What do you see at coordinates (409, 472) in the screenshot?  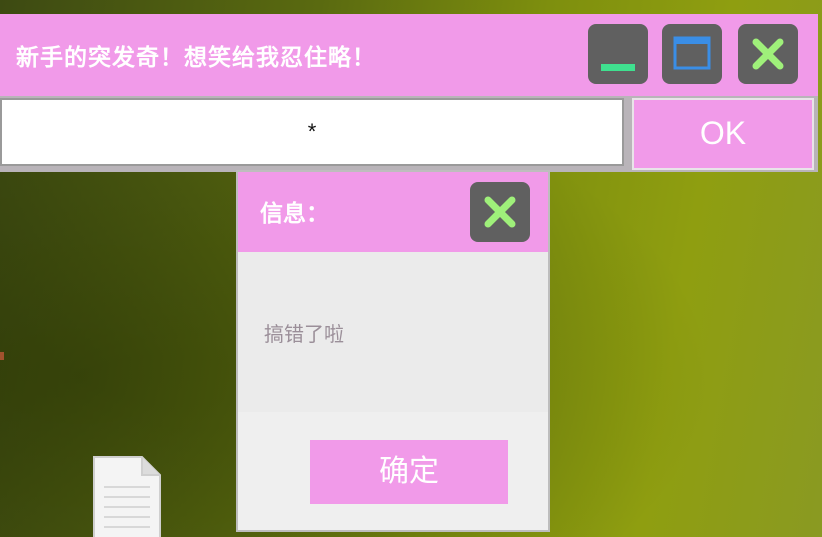 I see `confirm-button: 确定` at bounding box center [409, 472].